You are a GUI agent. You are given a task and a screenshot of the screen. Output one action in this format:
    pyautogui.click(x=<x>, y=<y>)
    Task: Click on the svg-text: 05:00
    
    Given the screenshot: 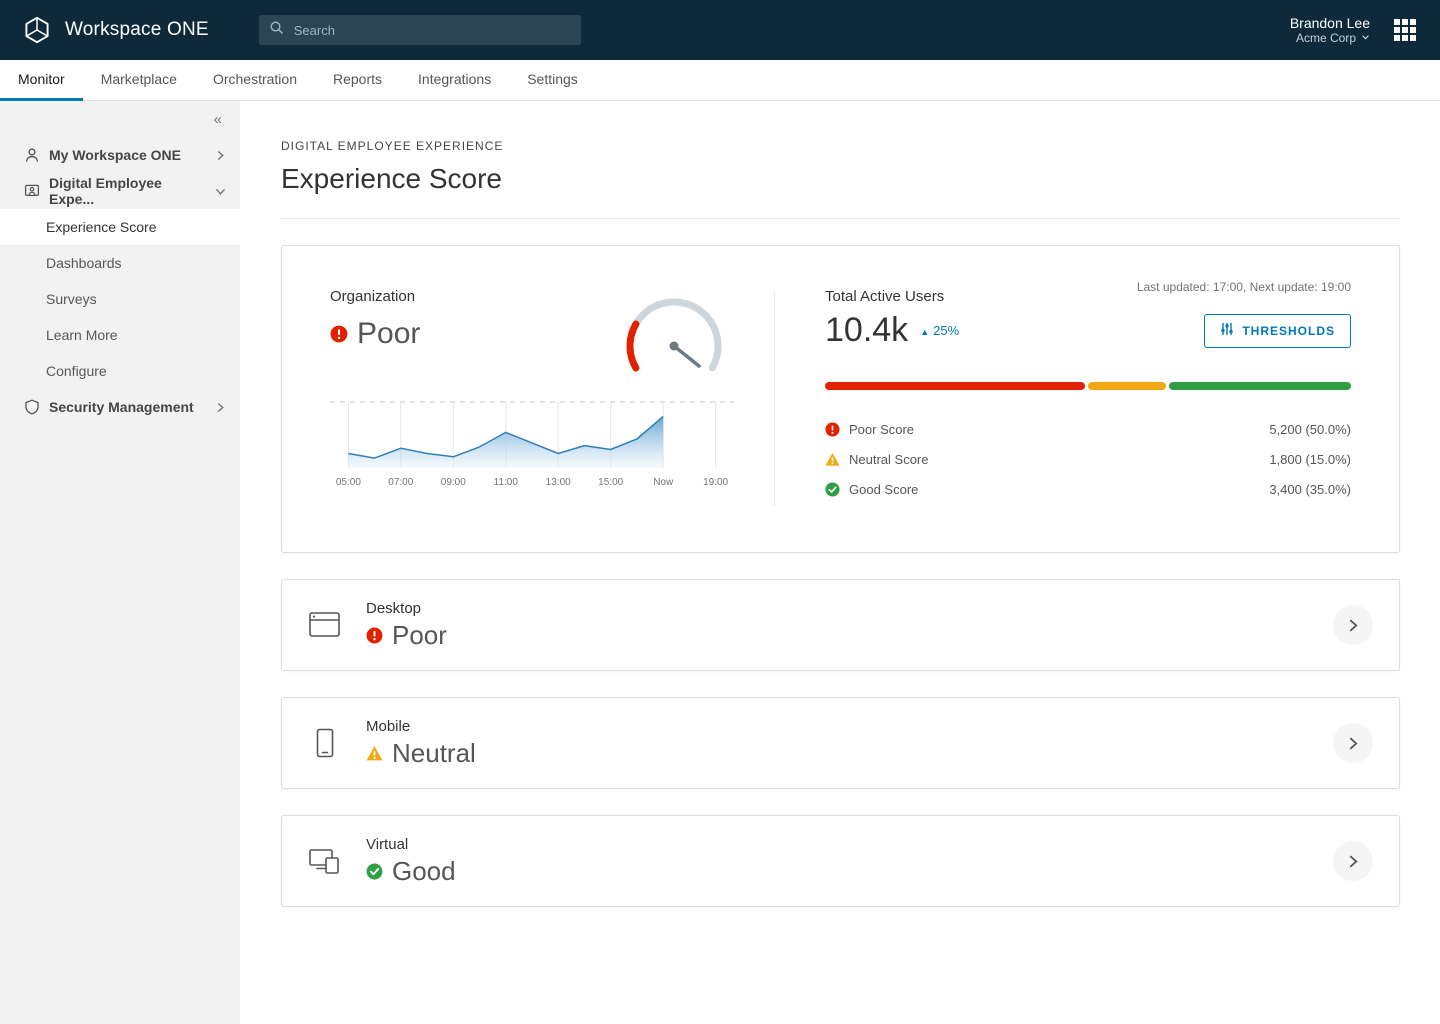 What is the action you would take?
    pyautogui.click(x=348, y=482)
    